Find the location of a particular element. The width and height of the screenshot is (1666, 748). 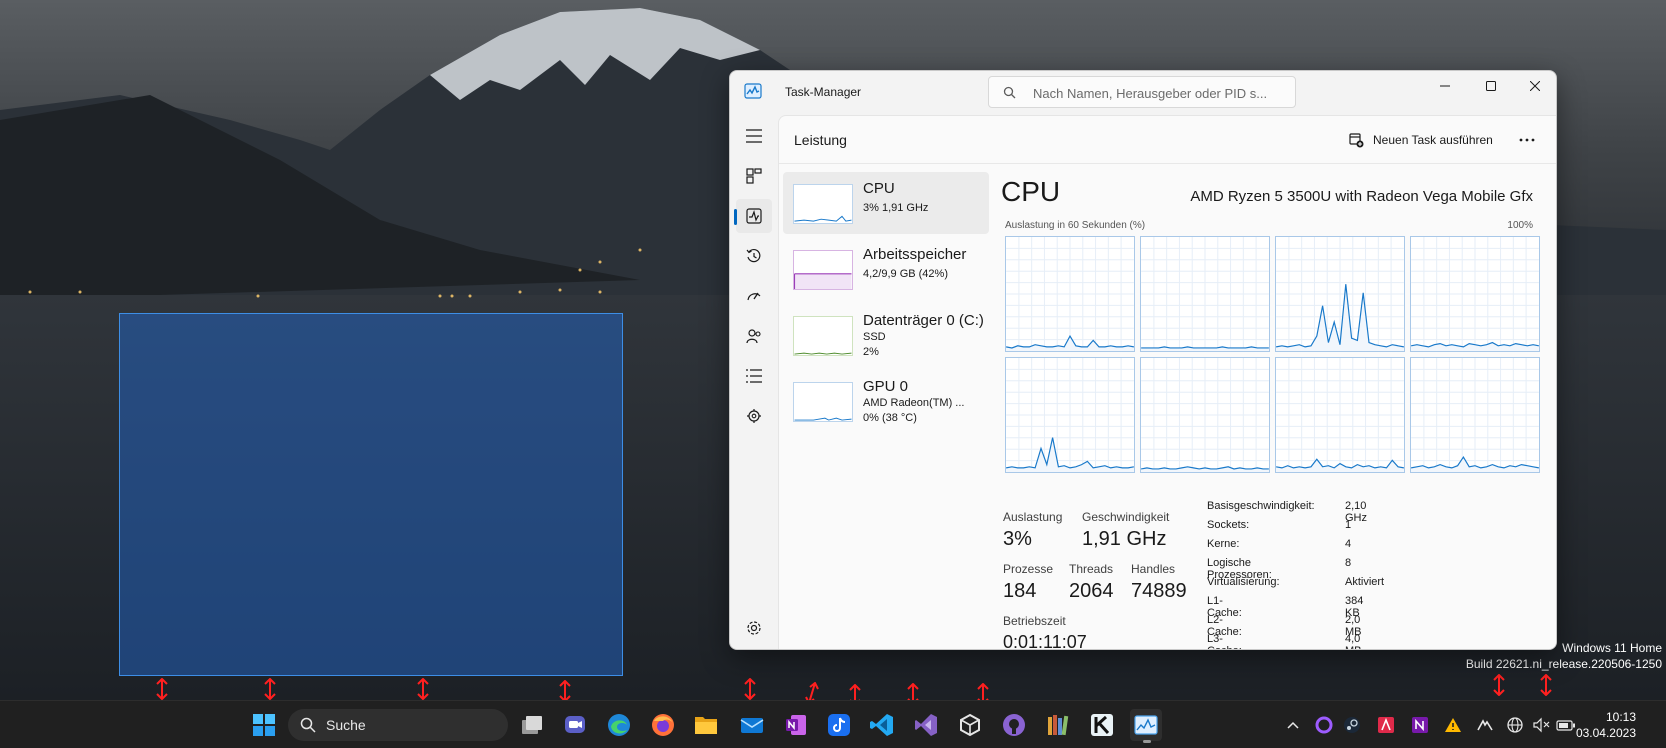

show-hidden-icons-button is located at coordinates (1293, 725).